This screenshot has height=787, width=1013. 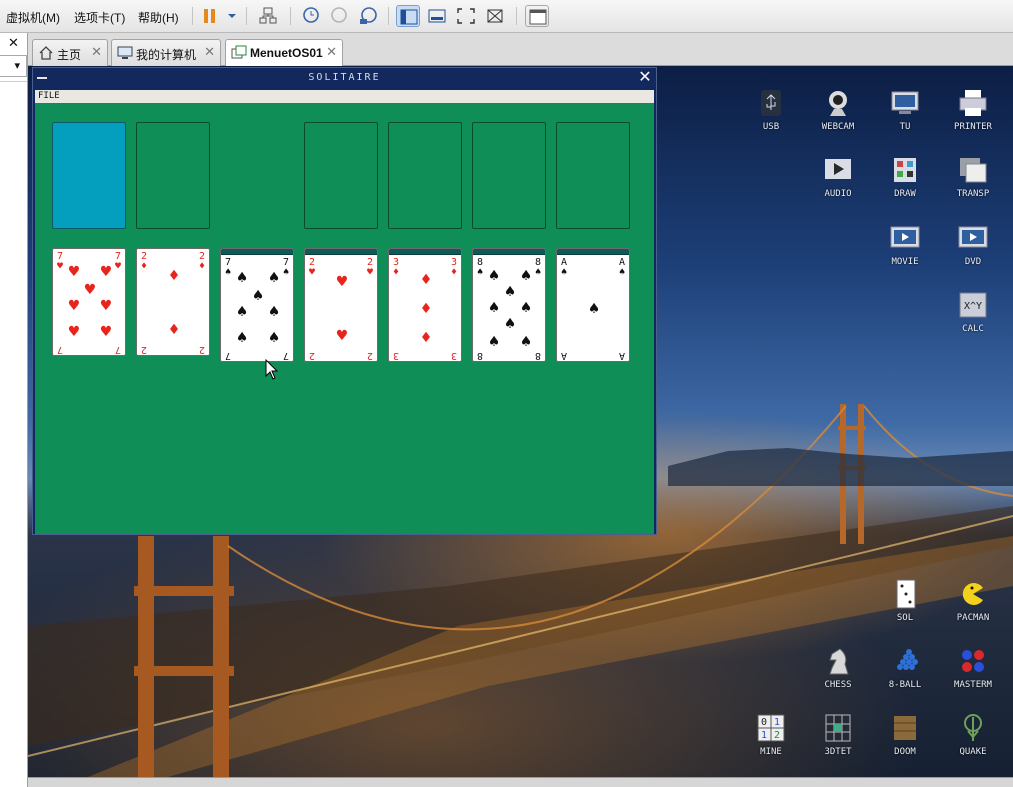 I want to click on chevron-down-icon, so click(x=228, y=16).